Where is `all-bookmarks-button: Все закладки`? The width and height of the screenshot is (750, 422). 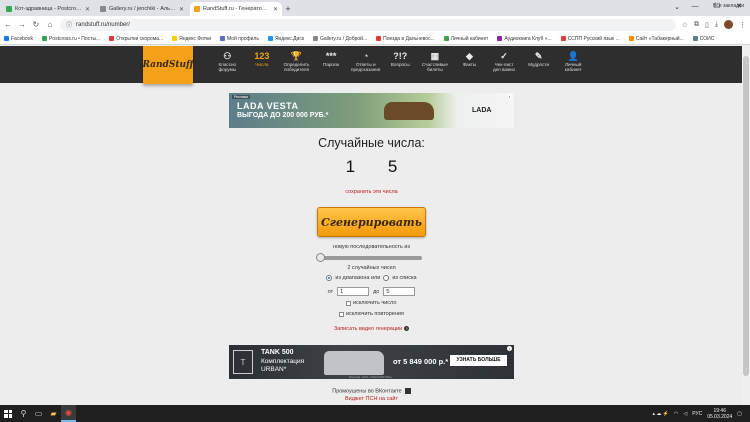 all-bookmarks-button: Все закладки is located at coordinates (728, 6).